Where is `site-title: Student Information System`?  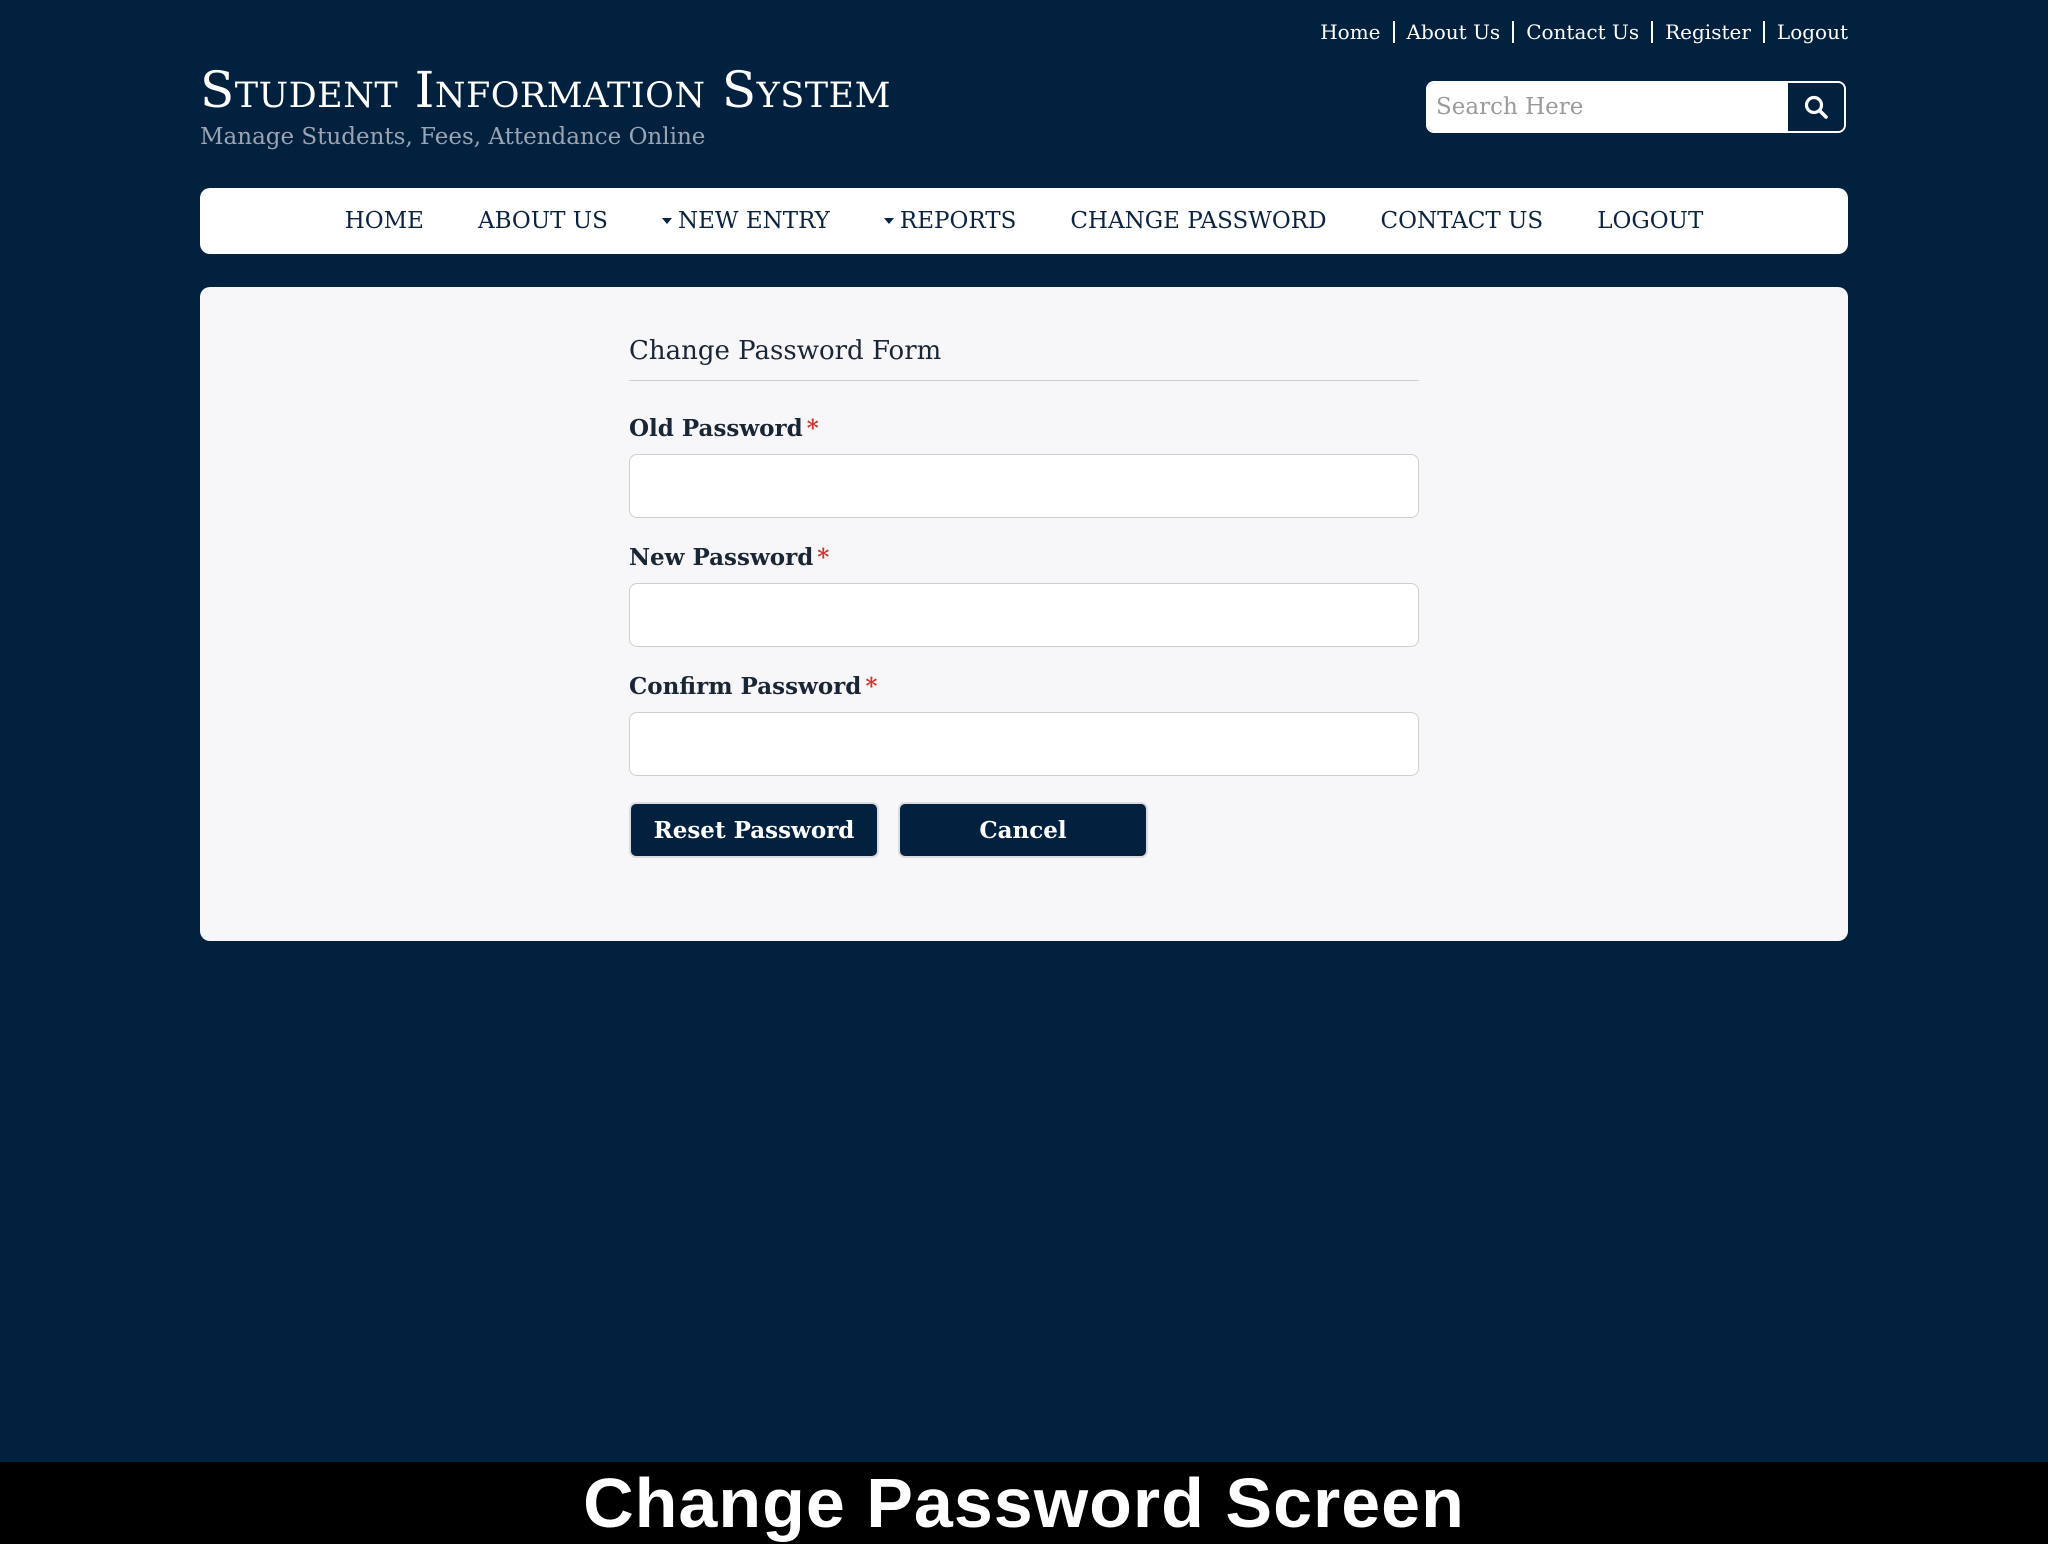
site-title: Student Information System is located at coordinates (545, 90).